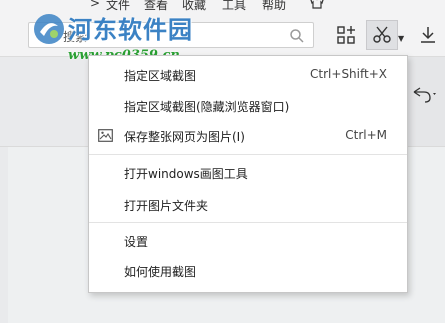  I want to click on menu-item-label: 保存整张网页为图片(I), so click(184, 137).